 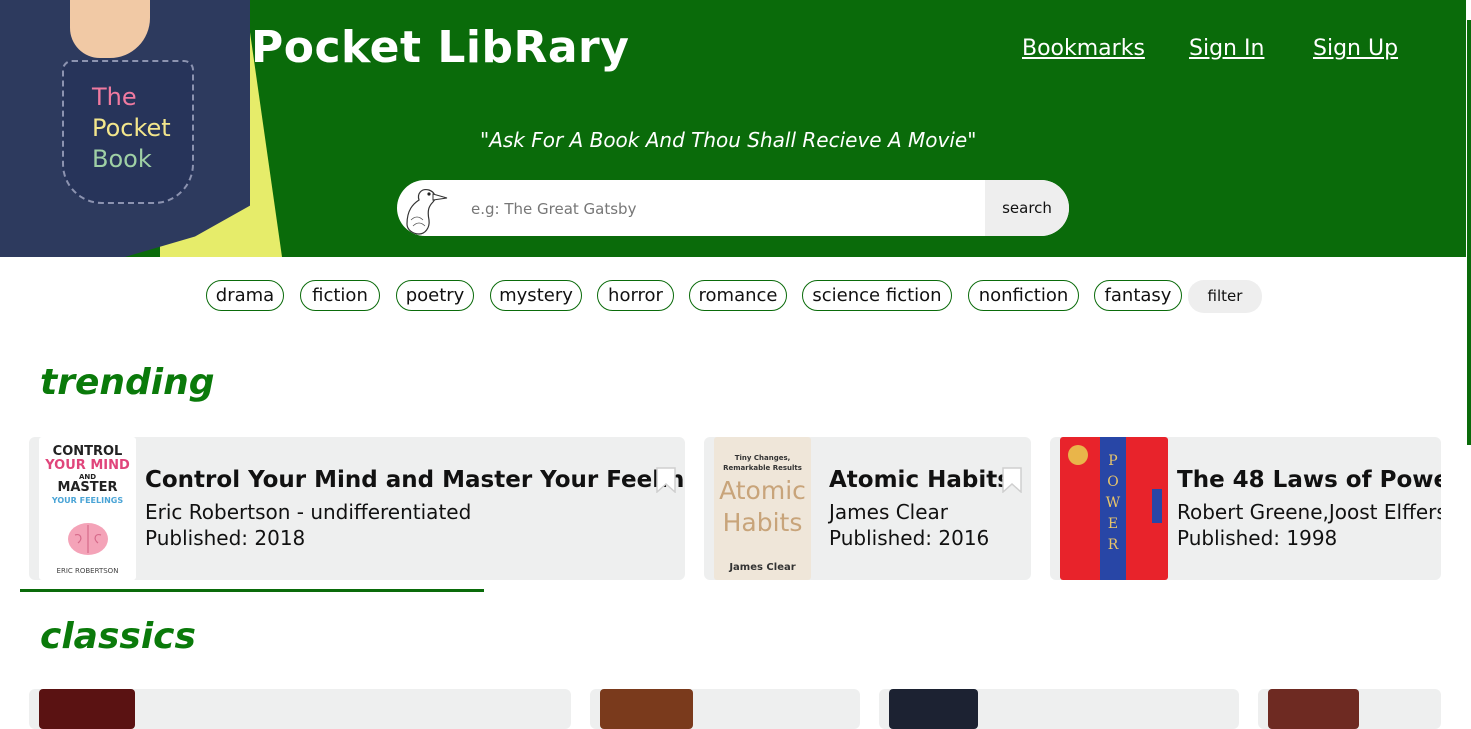 I want to click on sign-up-link: Sign Up, so click(x=1355, y=48).